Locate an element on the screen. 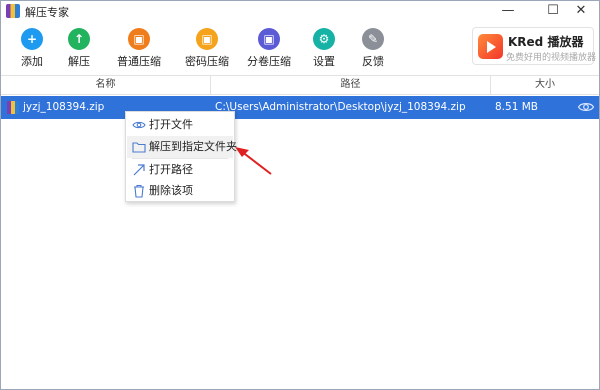 The width and height of the screenshot is (600, 390). menu-item-open-path: 打开路径 is located at coordinates (180, 170).